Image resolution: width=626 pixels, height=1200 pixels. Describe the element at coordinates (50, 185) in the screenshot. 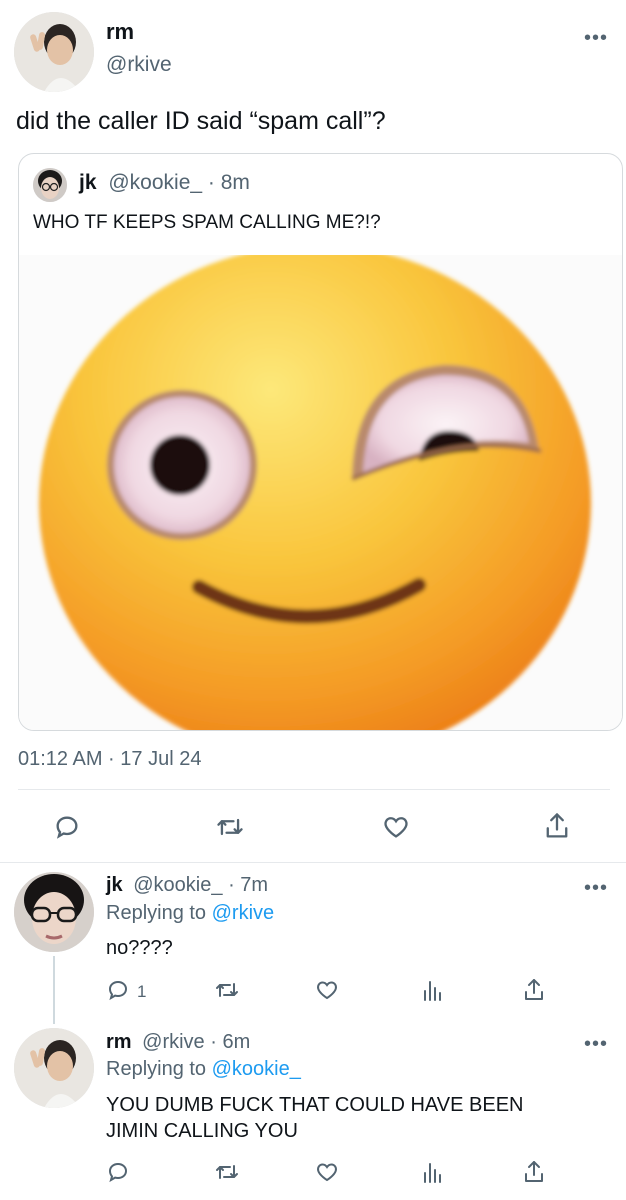

I see `quoted-avatar-jk` at that location.